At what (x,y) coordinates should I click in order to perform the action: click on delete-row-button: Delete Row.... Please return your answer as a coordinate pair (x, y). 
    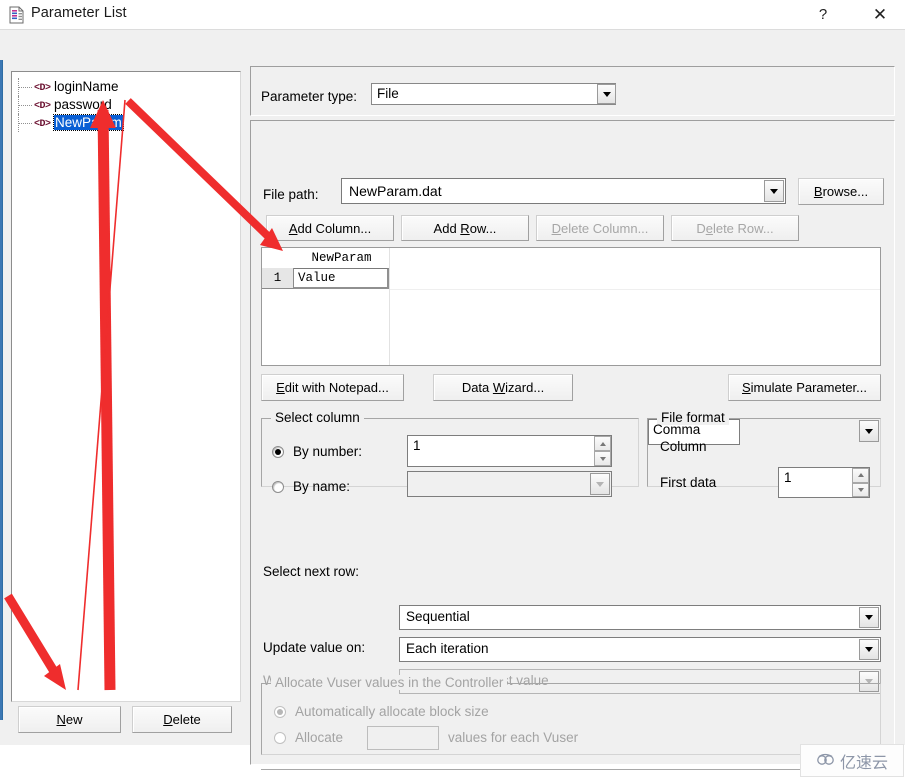
    Looking at the image, I should click on (735, 228).